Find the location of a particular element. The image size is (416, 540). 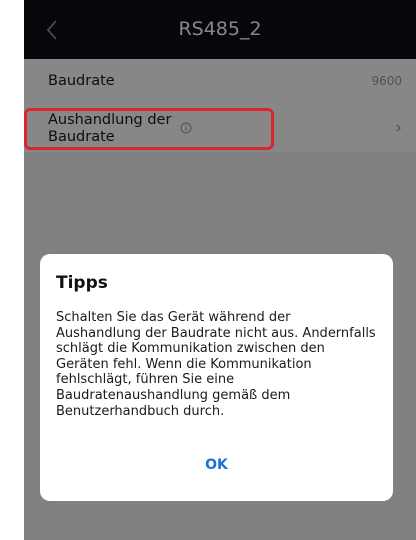

highlight-box is located at coordinates (149, 129).